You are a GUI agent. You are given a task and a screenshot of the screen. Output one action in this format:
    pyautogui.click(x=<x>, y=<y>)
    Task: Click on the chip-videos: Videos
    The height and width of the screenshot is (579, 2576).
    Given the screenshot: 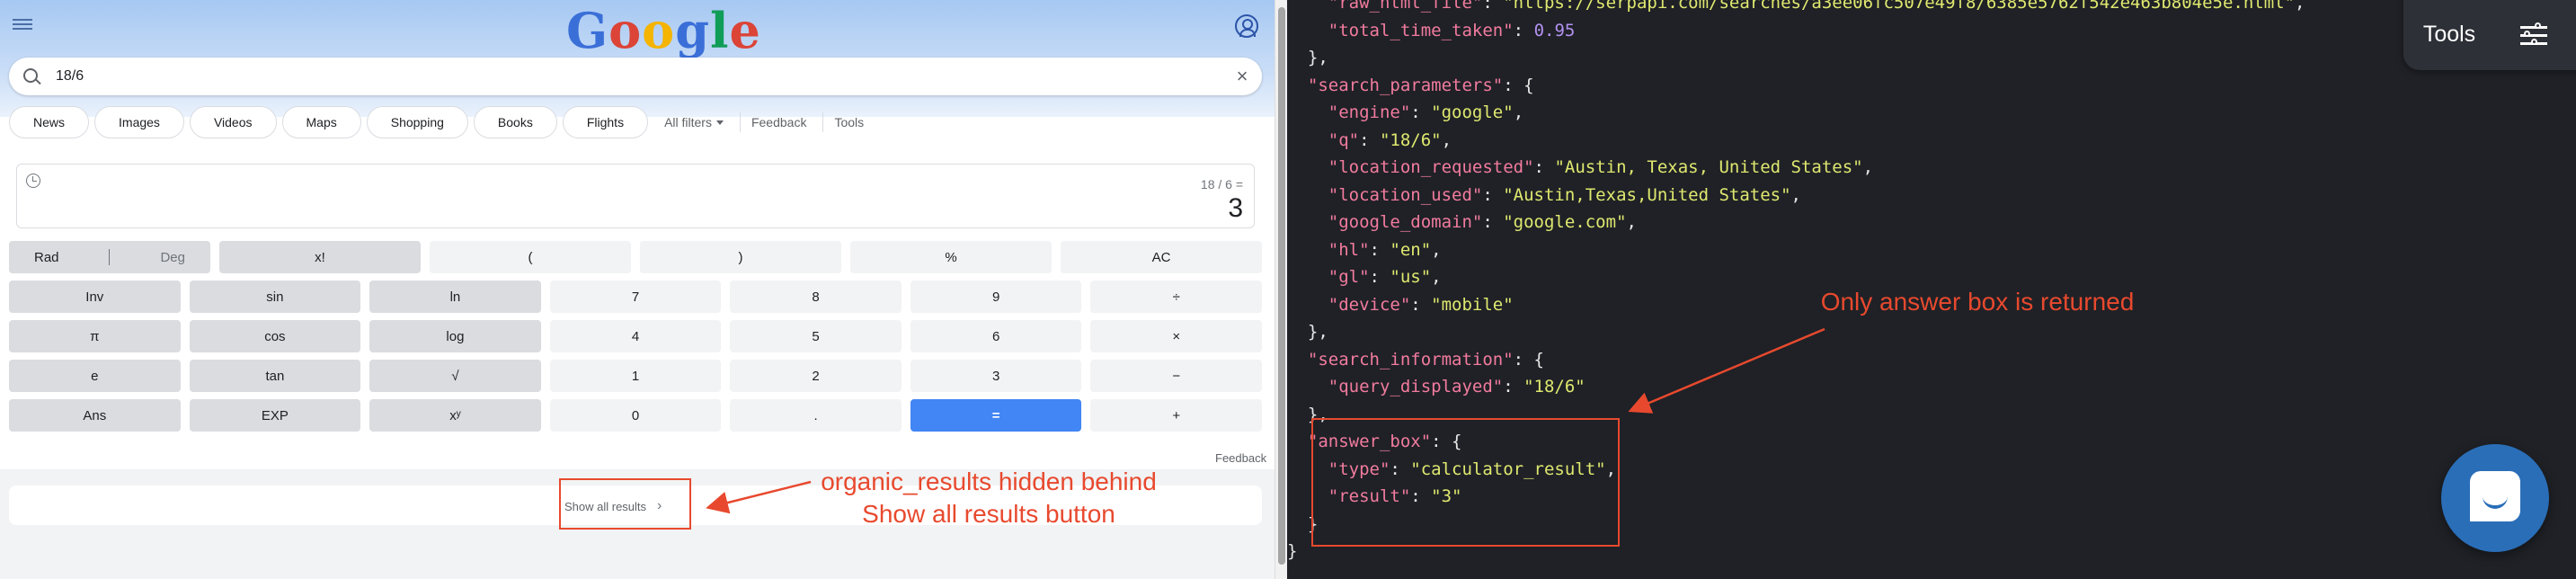 What is the action you would take?
    pyautogui.click(x=233, y=122)
    